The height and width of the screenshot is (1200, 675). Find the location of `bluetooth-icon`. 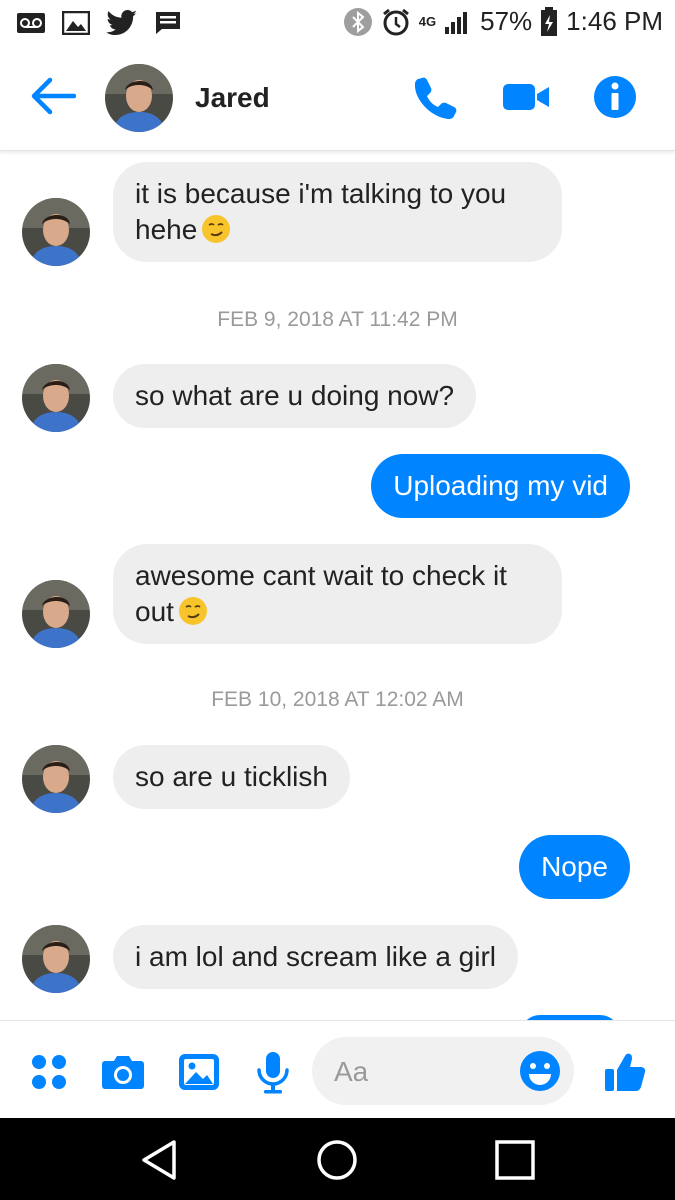

bluetooth-icon is located at coordinates (357, 21).